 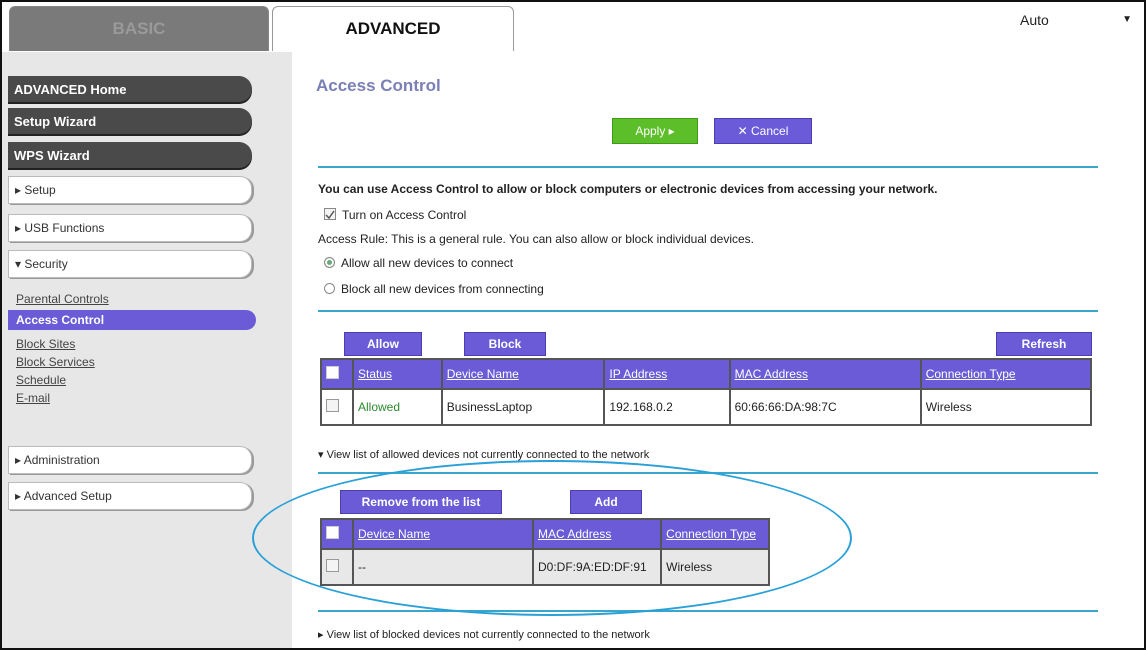 I want to click on radio-allow-all: Allow all new devices to connect, so click(x=418, y=263).